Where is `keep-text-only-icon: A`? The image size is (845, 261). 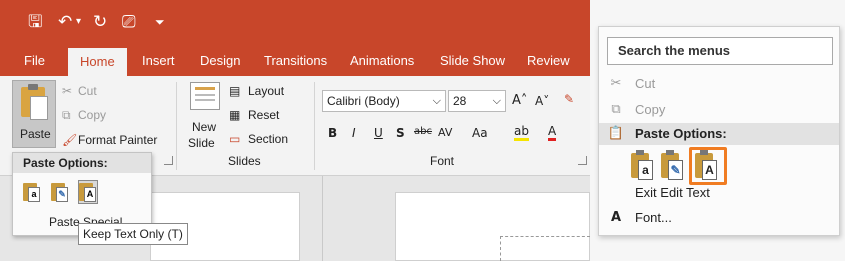 keep-text-only-icon: A is located at coordinates (88, 192).